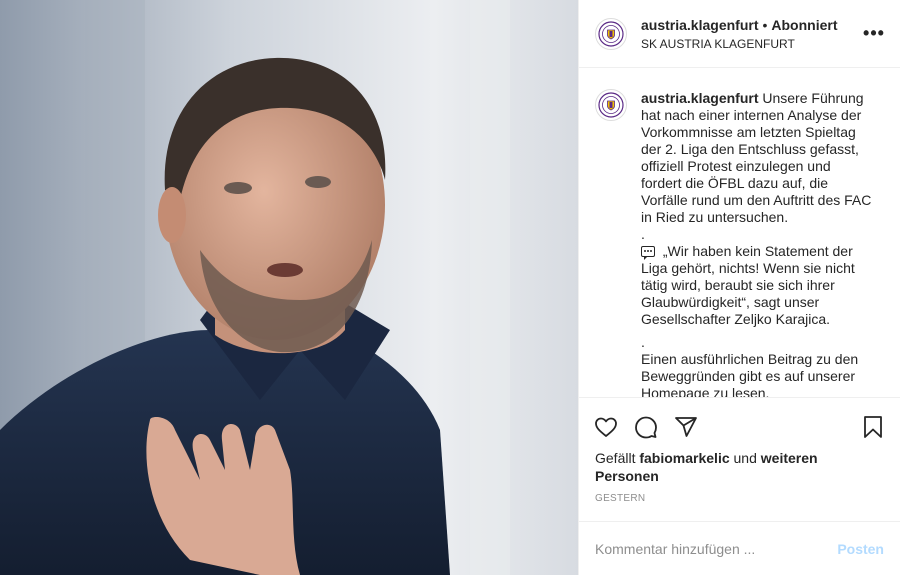  I want to click on more-options-icon: •••, so click(874, 34).